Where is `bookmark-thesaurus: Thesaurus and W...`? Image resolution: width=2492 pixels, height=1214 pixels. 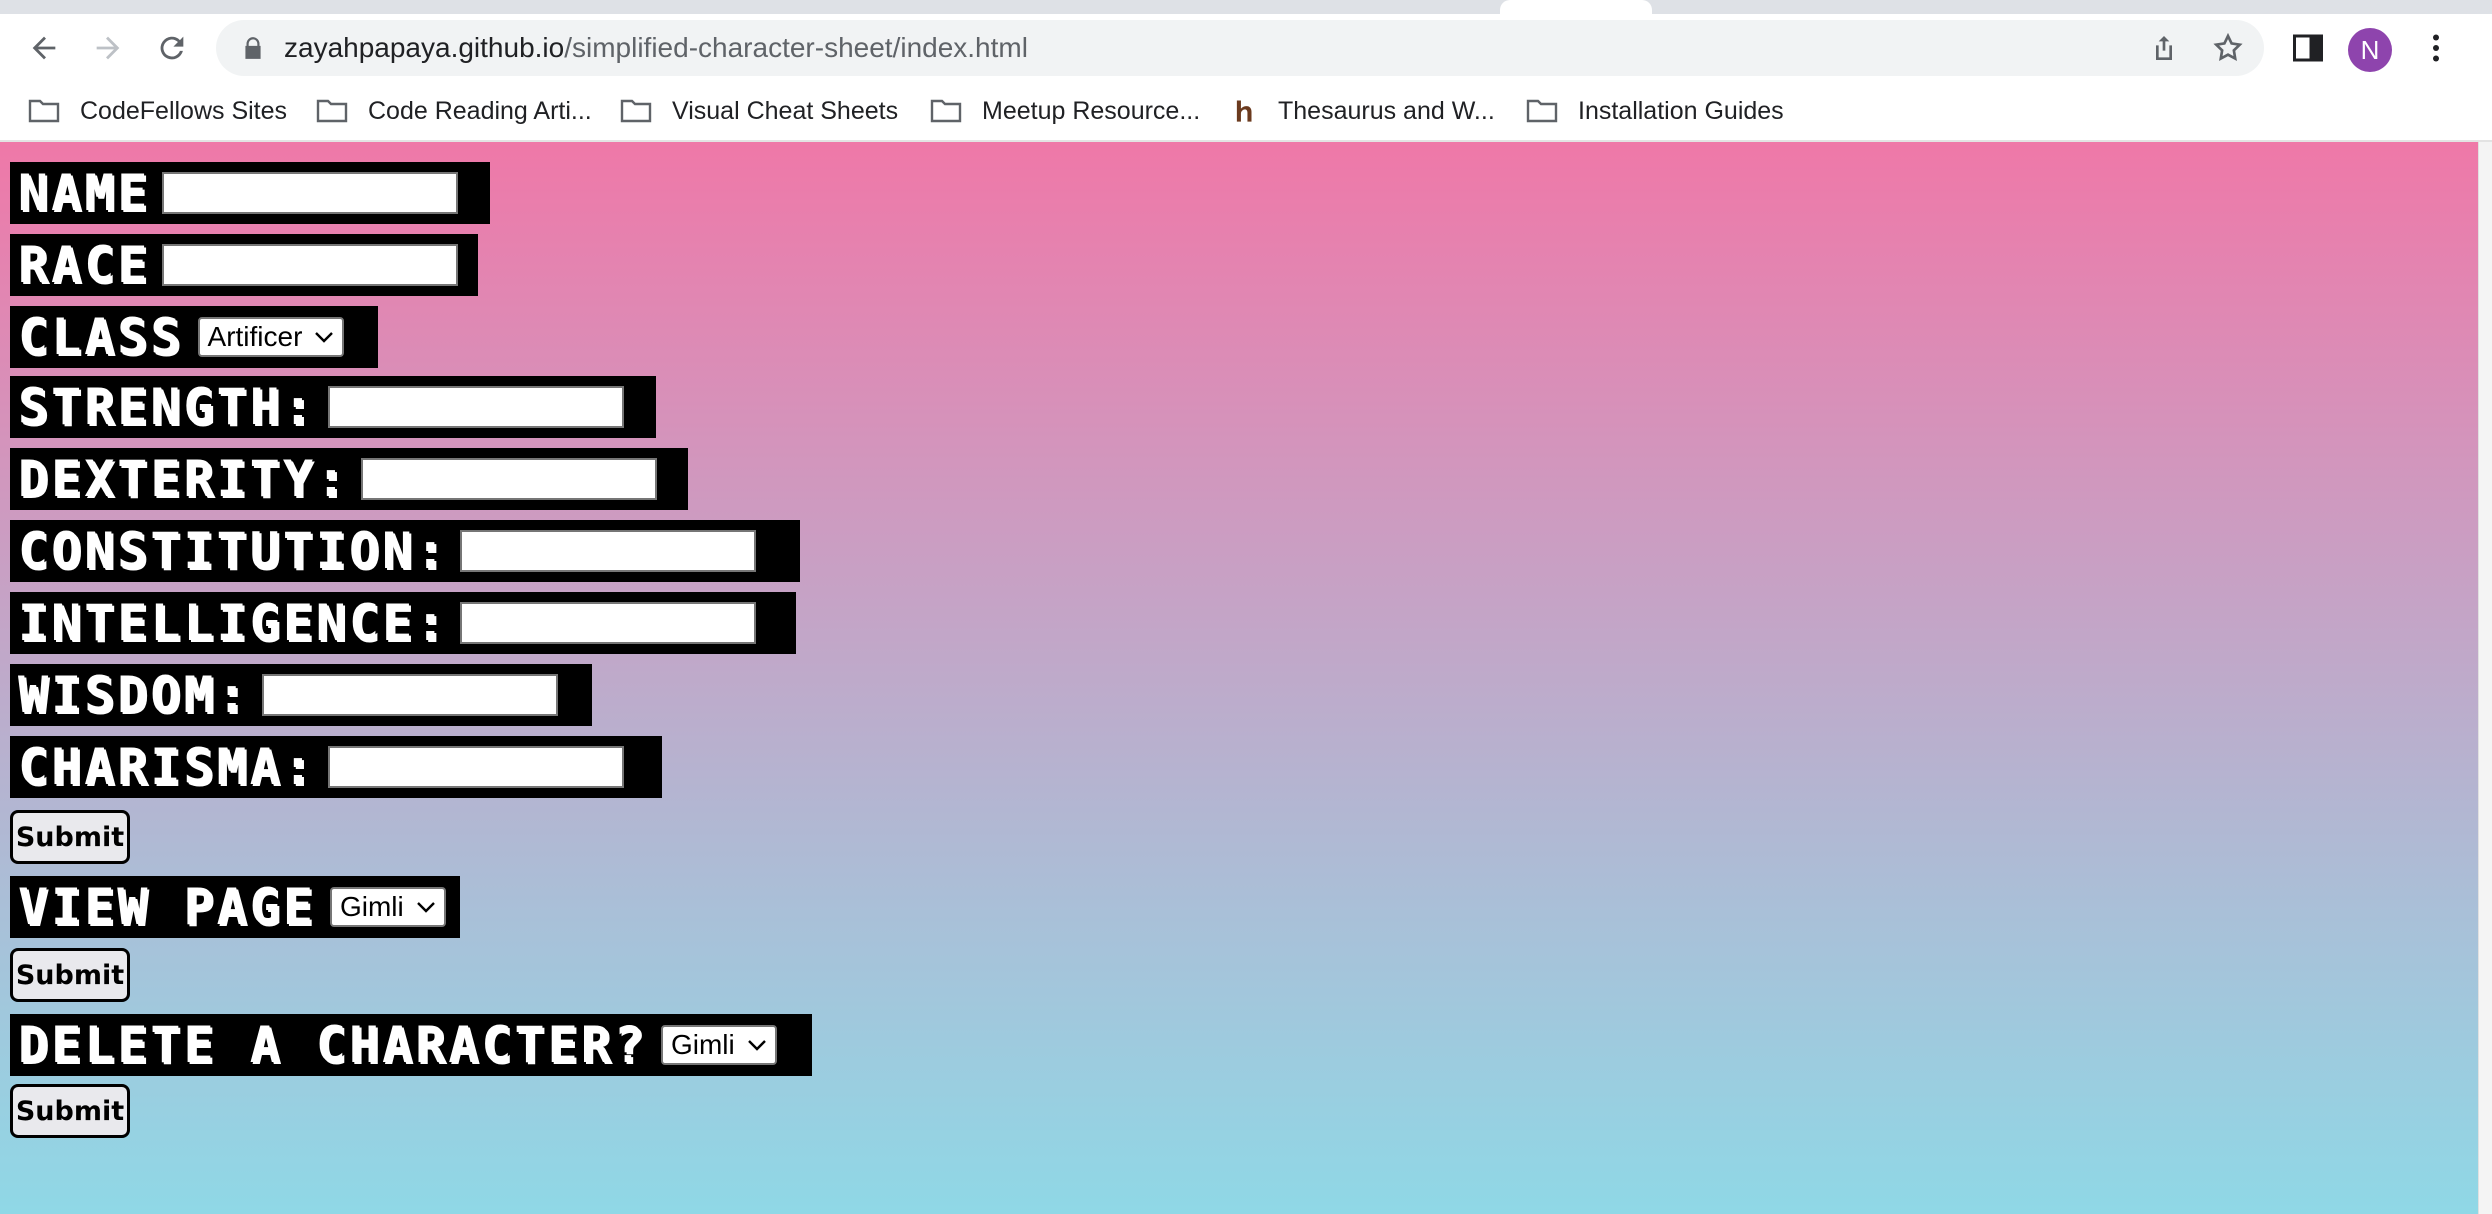
bookmark-thesaurus: Thesaurus and W... is located at coordinates (1363, 111).